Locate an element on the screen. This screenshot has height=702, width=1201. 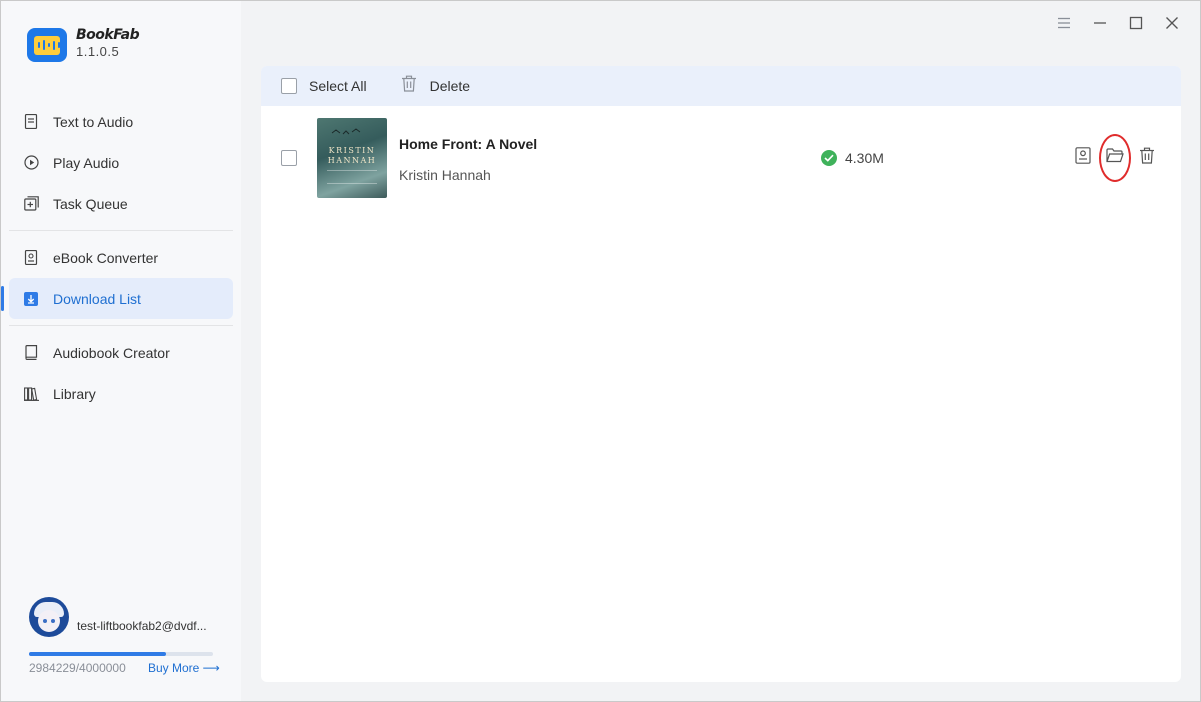
row-checkbox is located at coordinates (289, 158).